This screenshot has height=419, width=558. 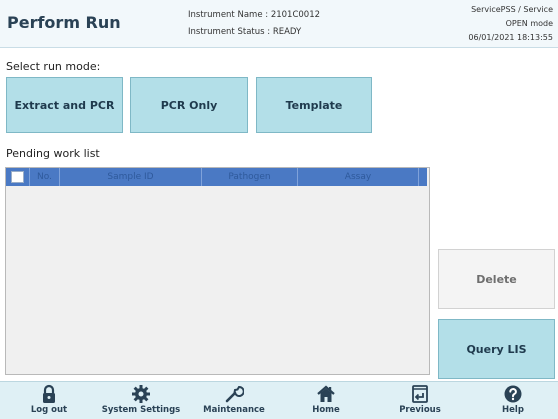 What do you see at coordinates (141, 410) in the screenshot?
I see `system-settings-label: System Settings` at bounding box center [141, 410].